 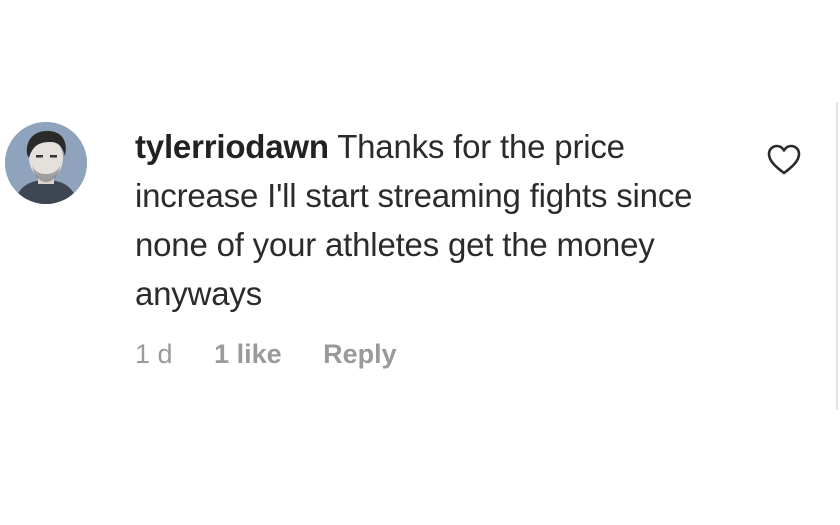 I want to click on user-avatar-icon, so click(x=46, y=163).